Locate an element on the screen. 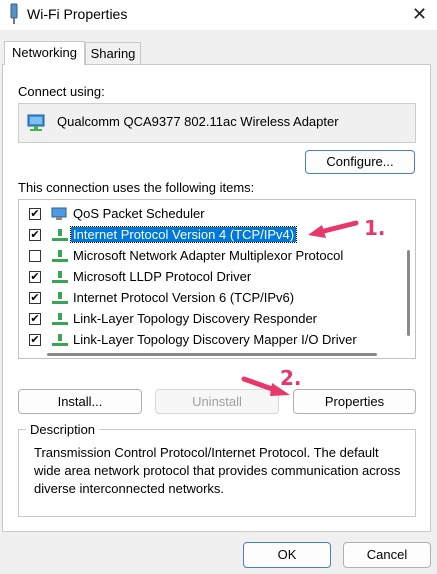 The height and width of the screenshot is (574, 437). scheduler-icon is located at coordinates (60, 214).